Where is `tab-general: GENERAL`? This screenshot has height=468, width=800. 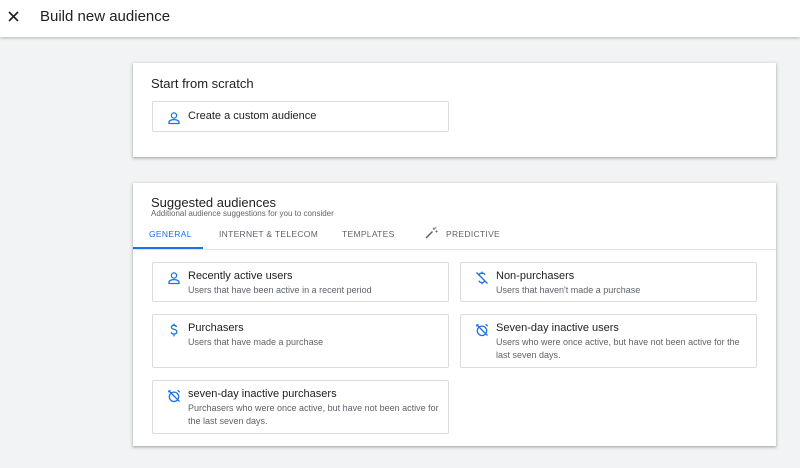 tab-general: GENERAL is located at coordinates (168, 238).